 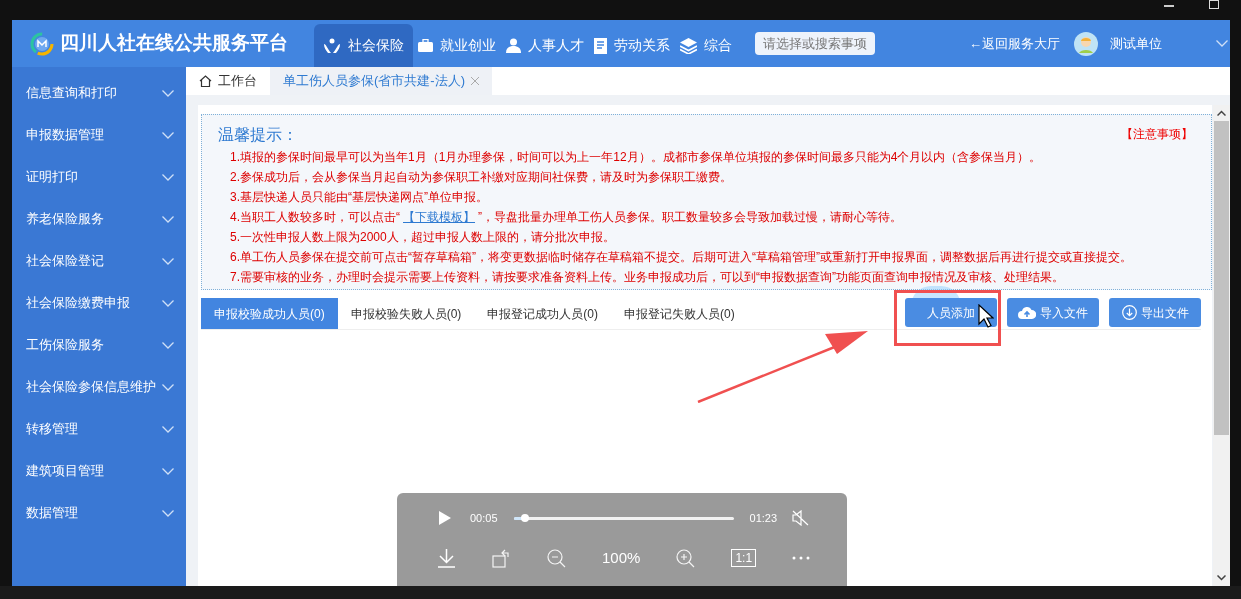 What do you see at coordinates (801, 518) in the screenshot?
I see `mute-icon` at bounding box center [801, 518].